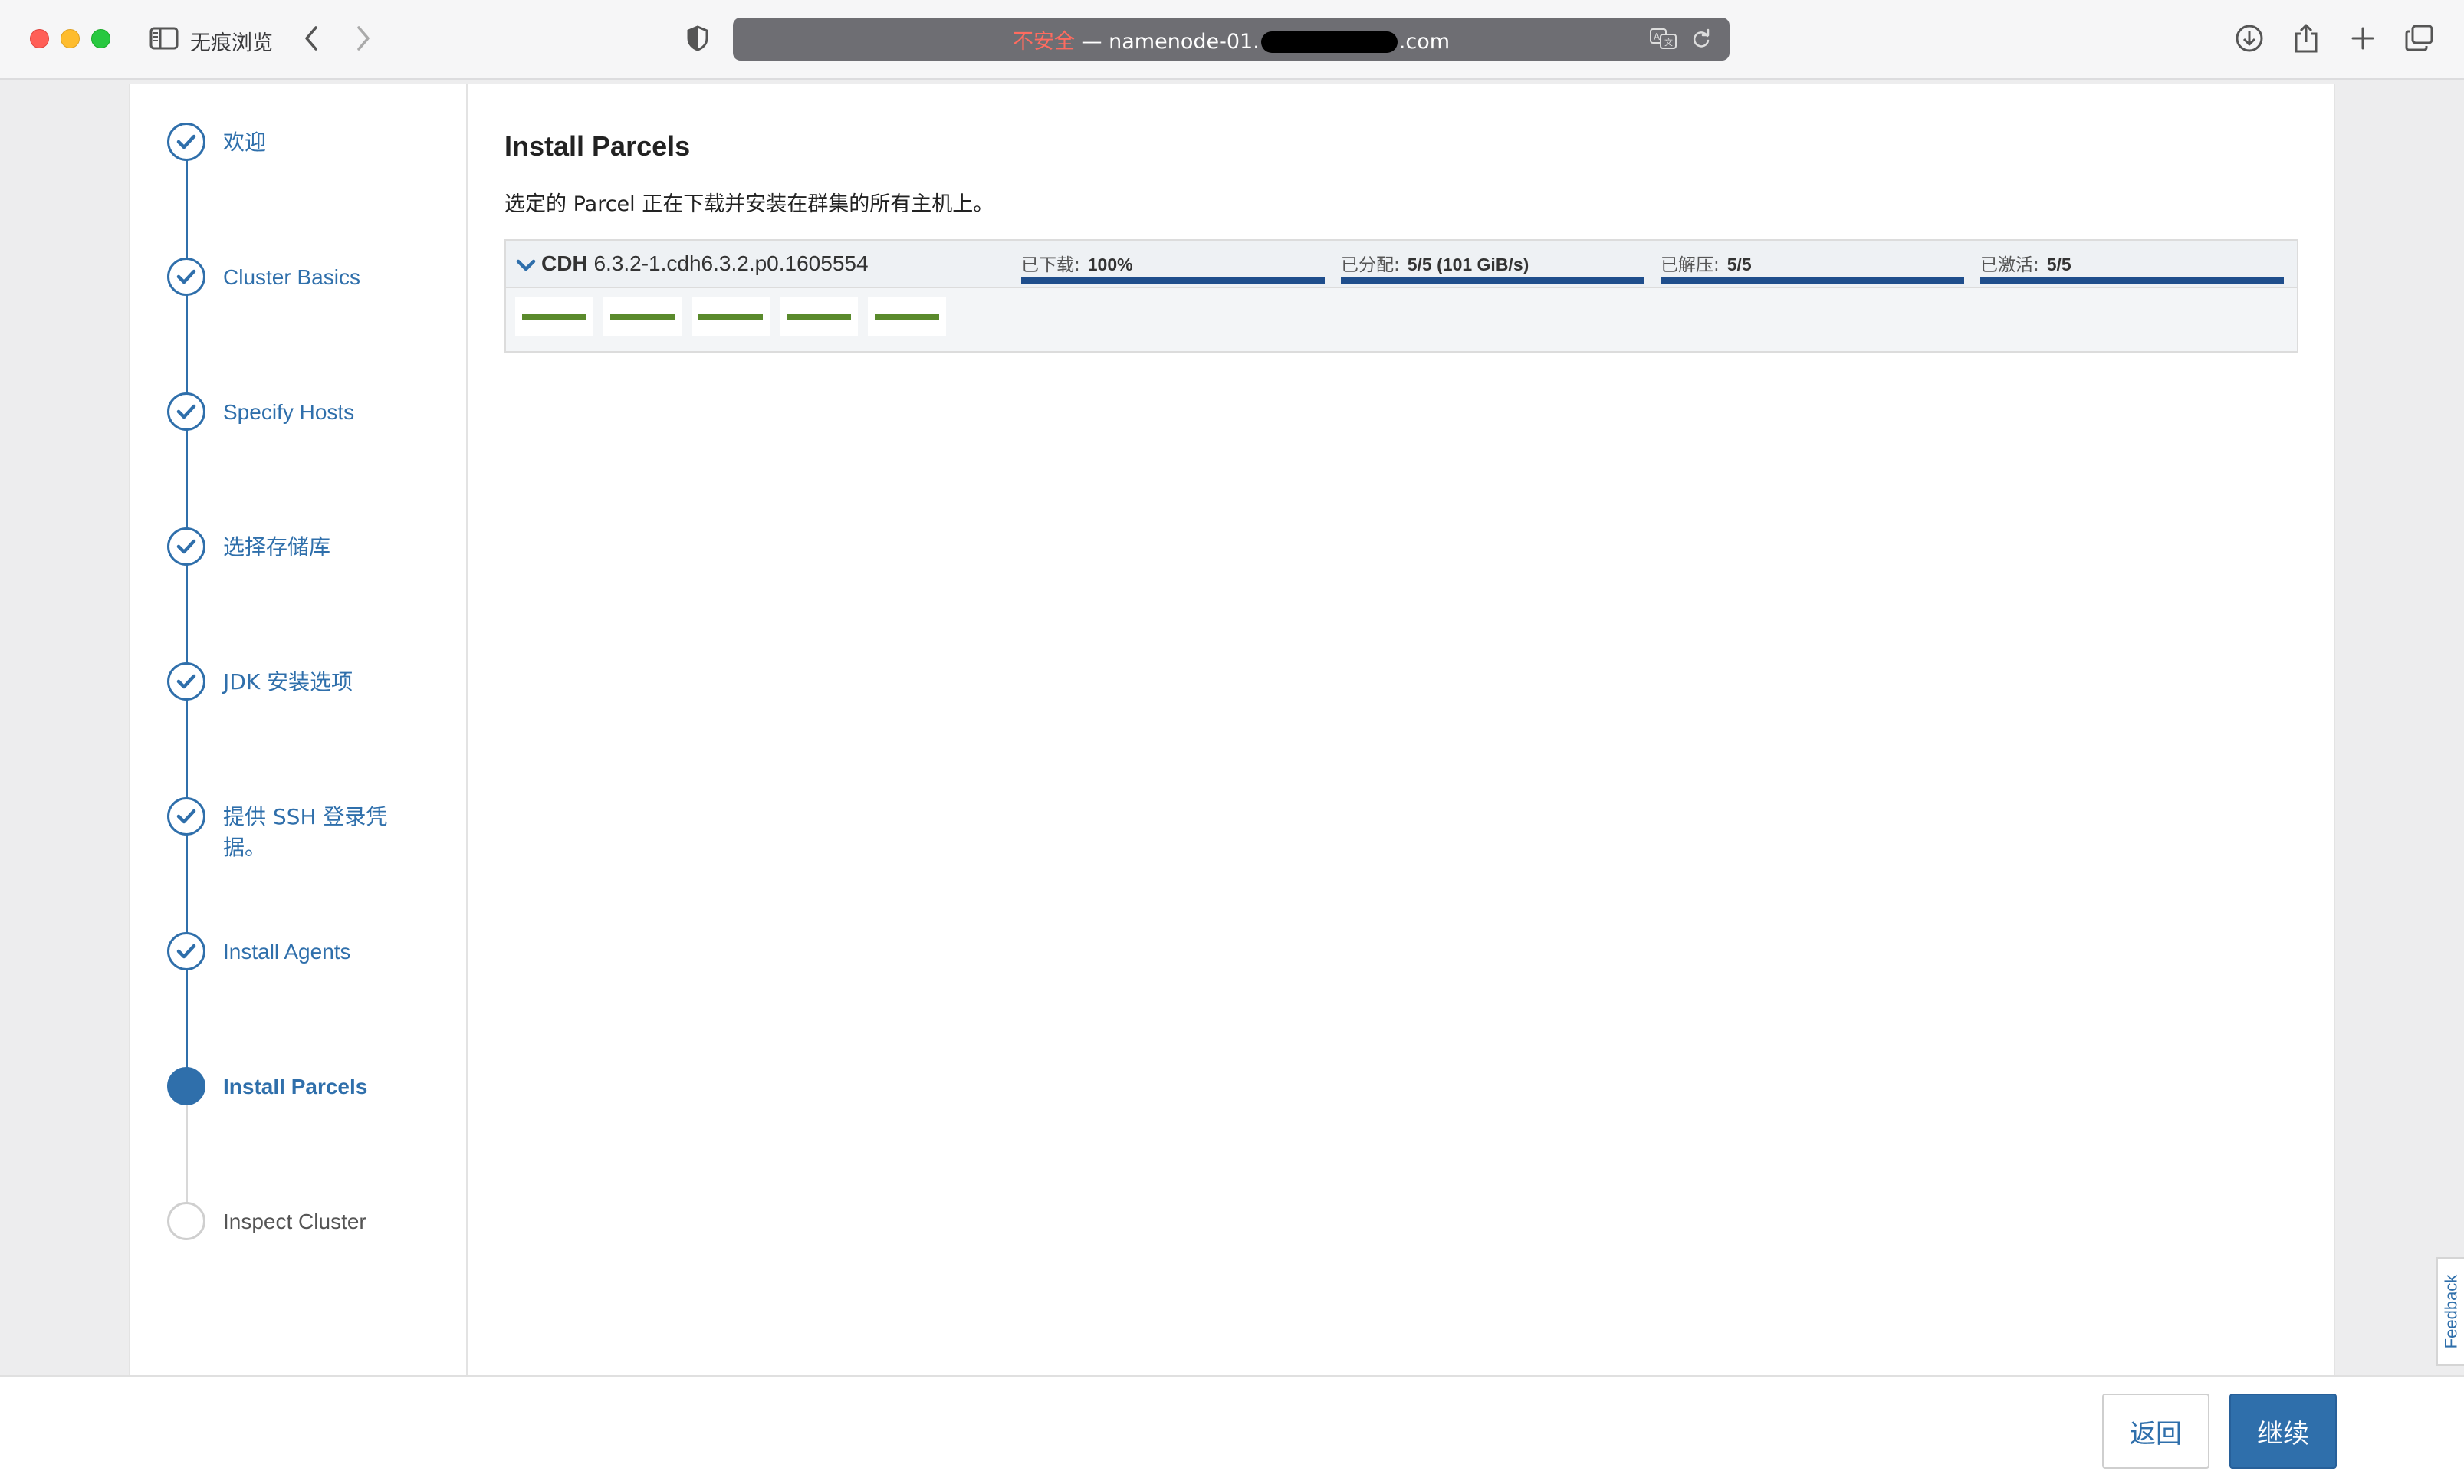  I want to click on parcel-version: 6.3.2-1.cdh6.3.2.p0.1605554, so click(728, 263).